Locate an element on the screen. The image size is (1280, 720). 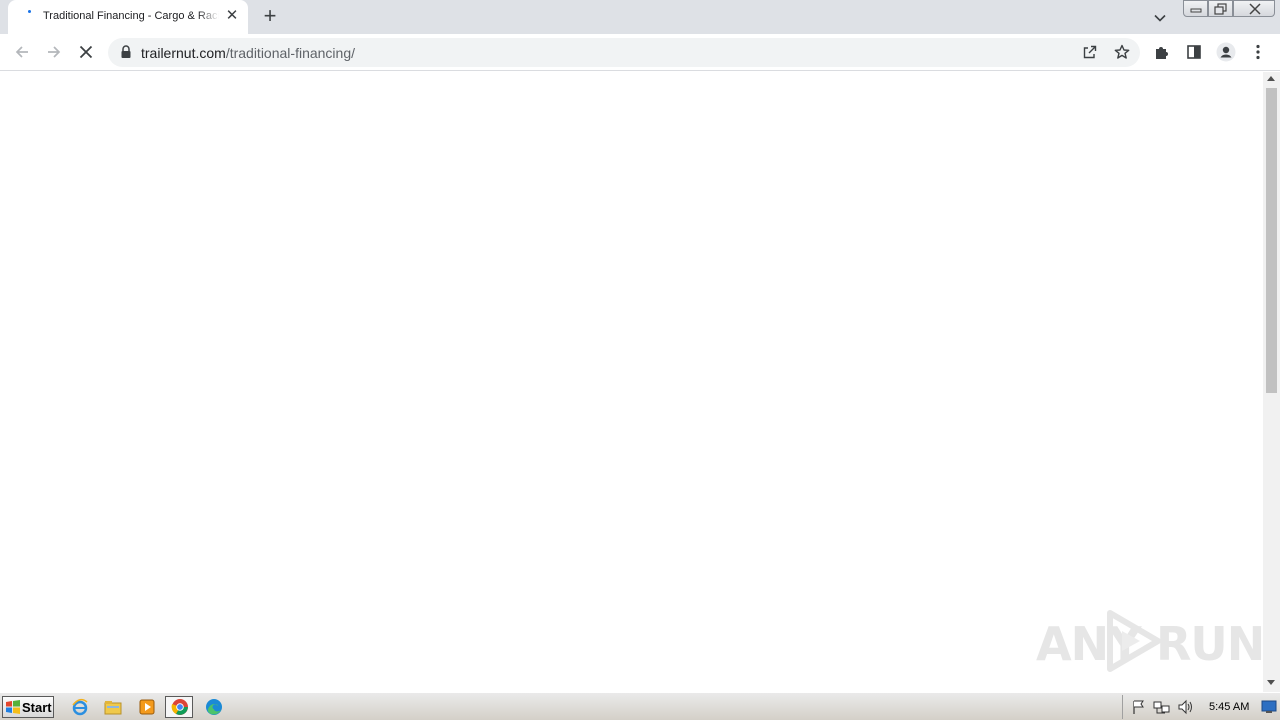
url-domain: trailernut.com is located at coordinates (183, 53).